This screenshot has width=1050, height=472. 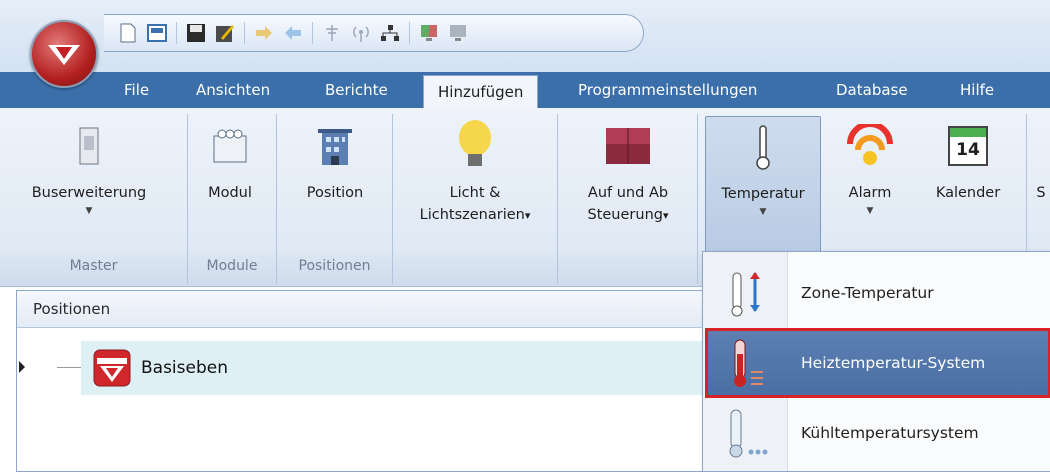 I want to click on modul-label: Modul, so click(x=230, y=193).